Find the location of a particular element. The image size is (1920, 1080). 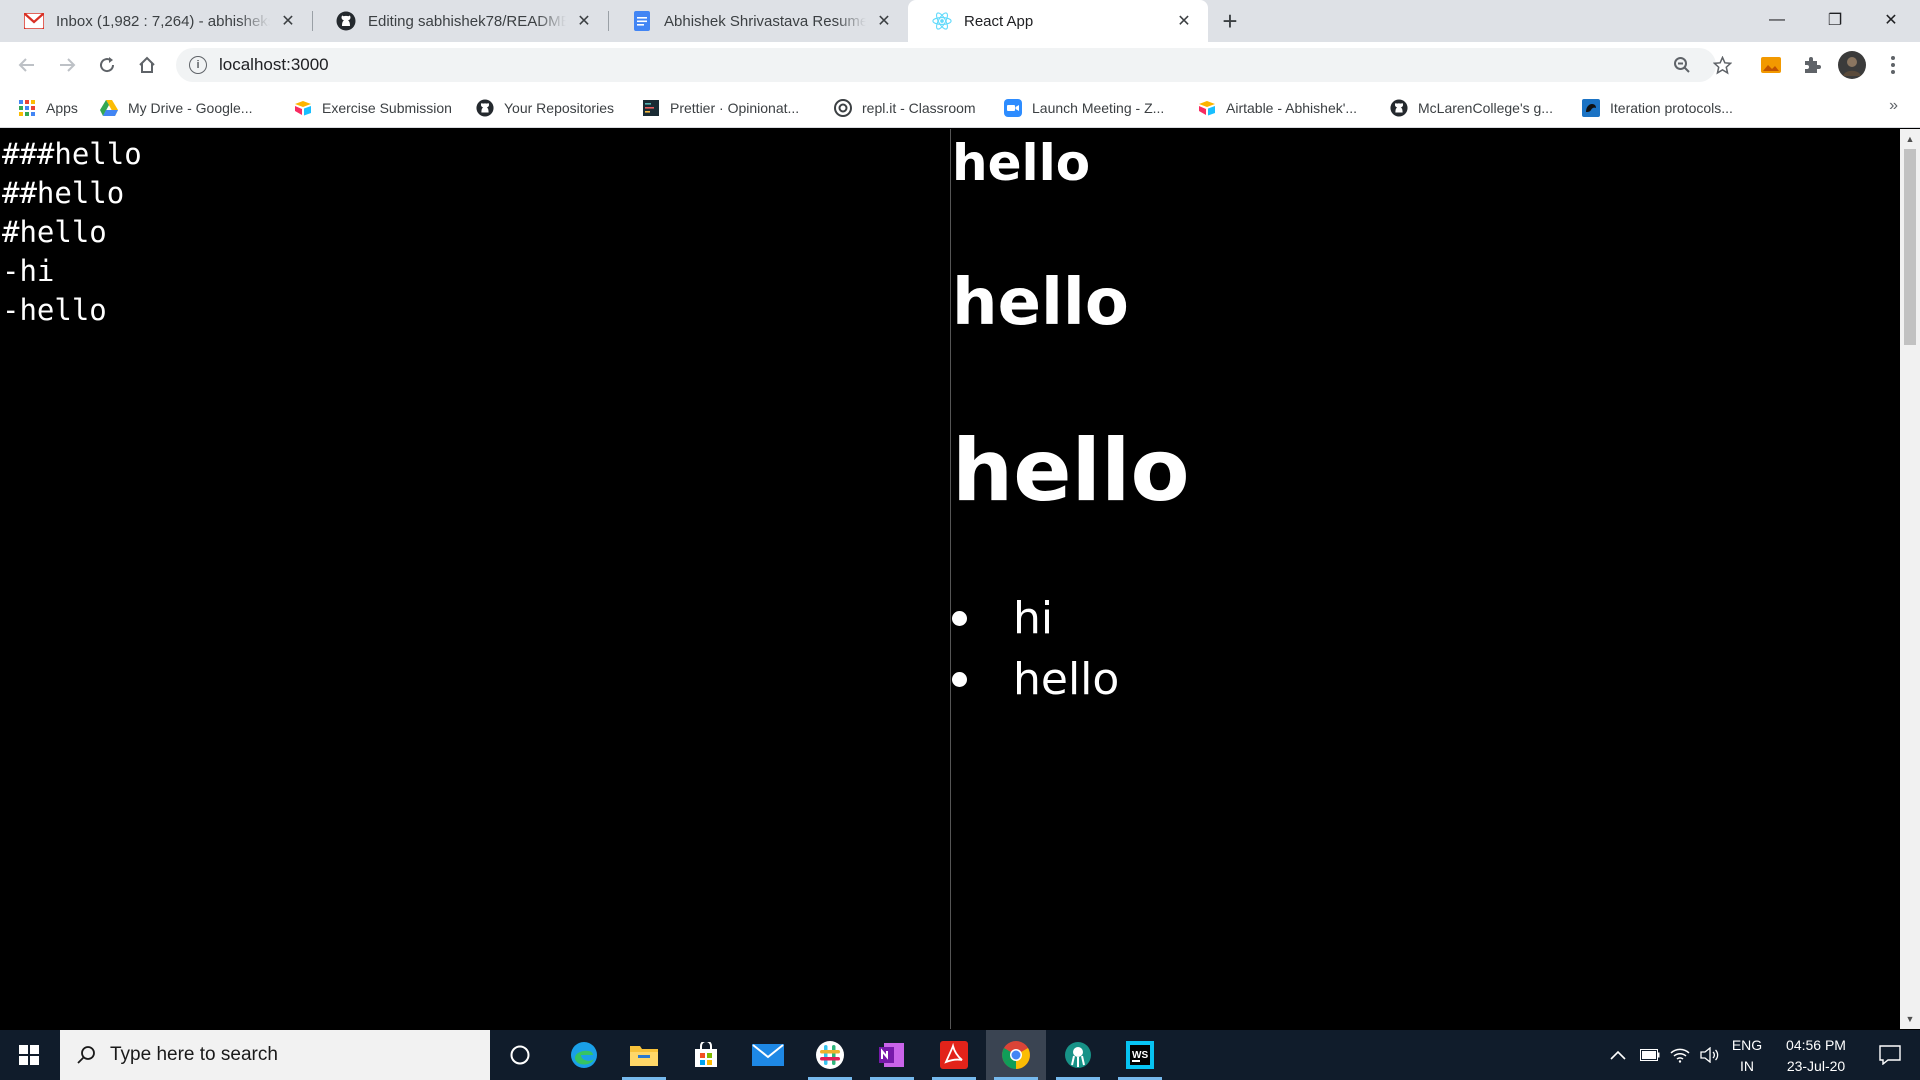

cortana-icon is located at coordinates (520, 1055).